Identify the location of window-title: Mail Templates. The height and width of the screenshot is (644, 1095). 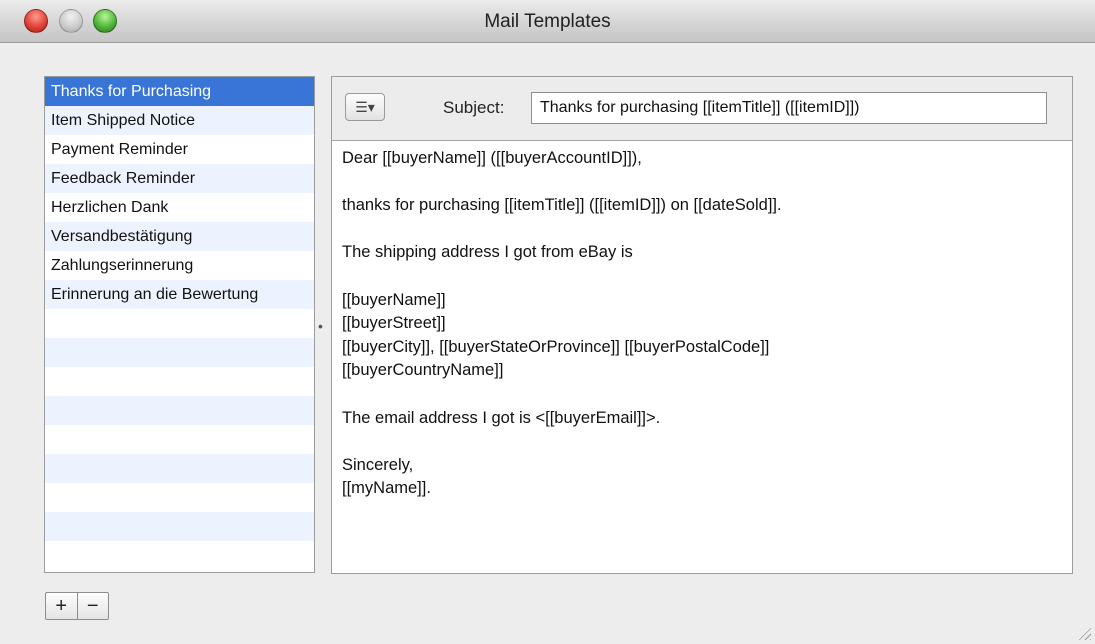
(547, 21).